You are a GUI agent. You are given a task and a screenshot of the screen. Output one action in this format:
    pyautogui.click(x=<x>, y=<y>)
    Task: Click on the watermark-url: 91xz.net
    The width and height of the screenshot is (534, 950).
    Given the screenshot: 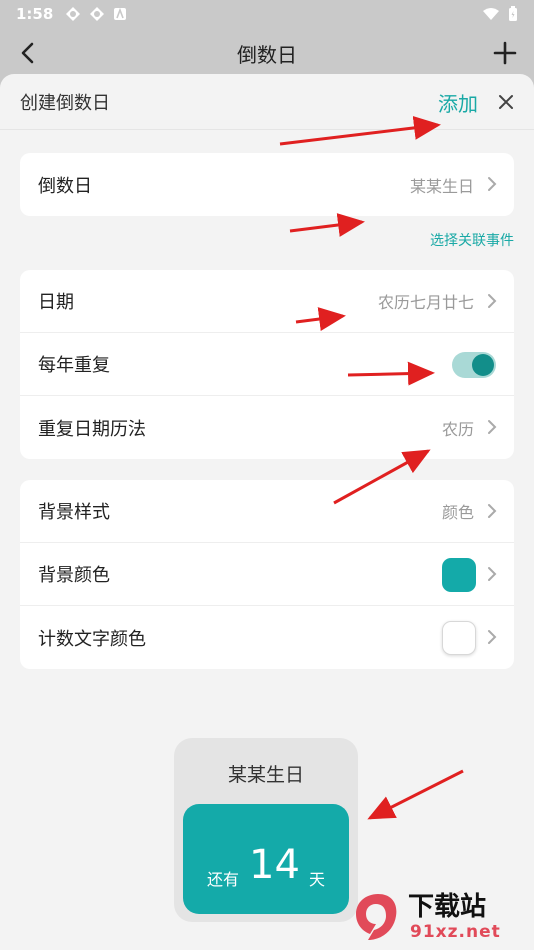 What is the action you would take?
    pyautogui.click(x=455, y=932)
    